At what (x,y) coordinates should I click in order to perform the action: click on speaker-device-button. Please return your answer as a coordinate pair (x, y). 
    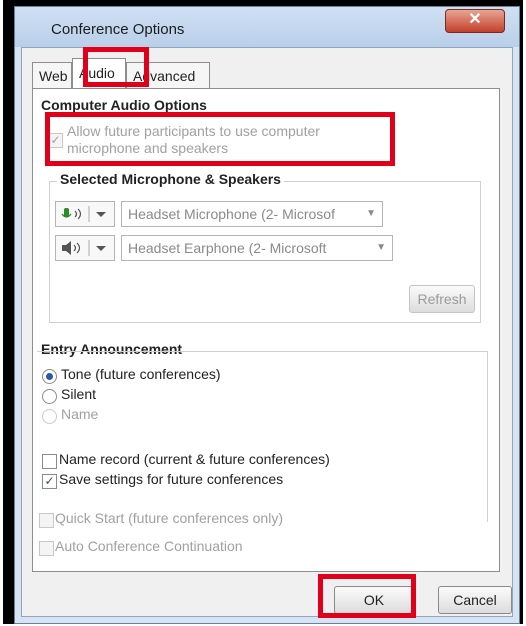
    Looking at the image, I should click on (85, 248).